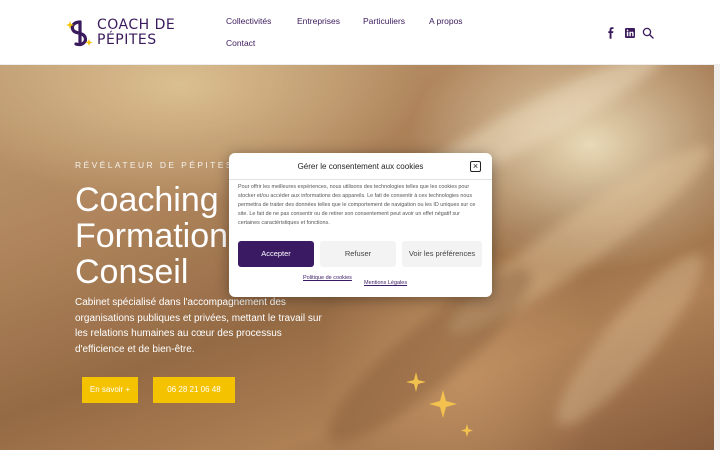  I want to click on hero-headline-conseil: Conseil, so click(132, 272).